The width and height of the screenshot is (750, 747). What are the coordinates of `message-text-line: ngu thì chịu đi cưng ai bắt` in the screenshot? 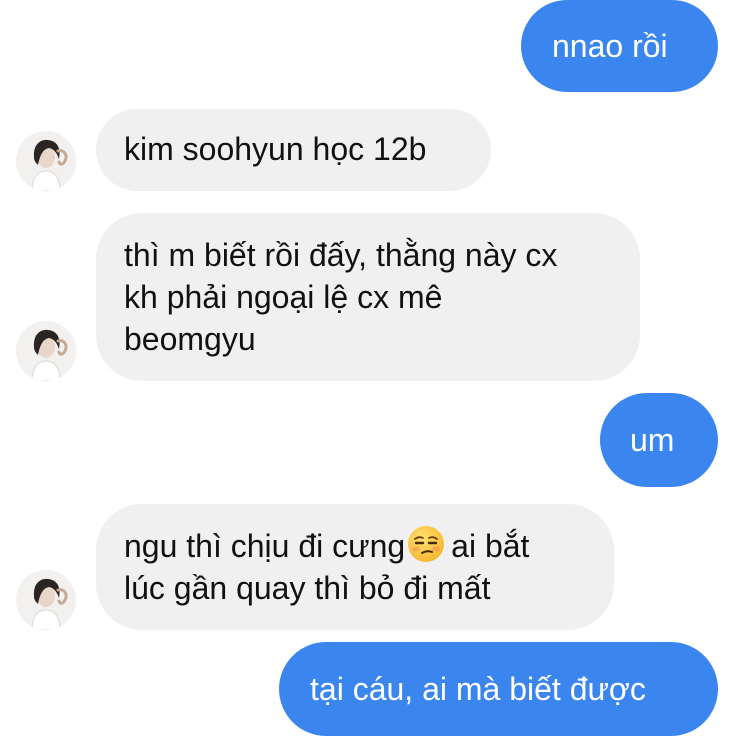 It's located at (369, 546).